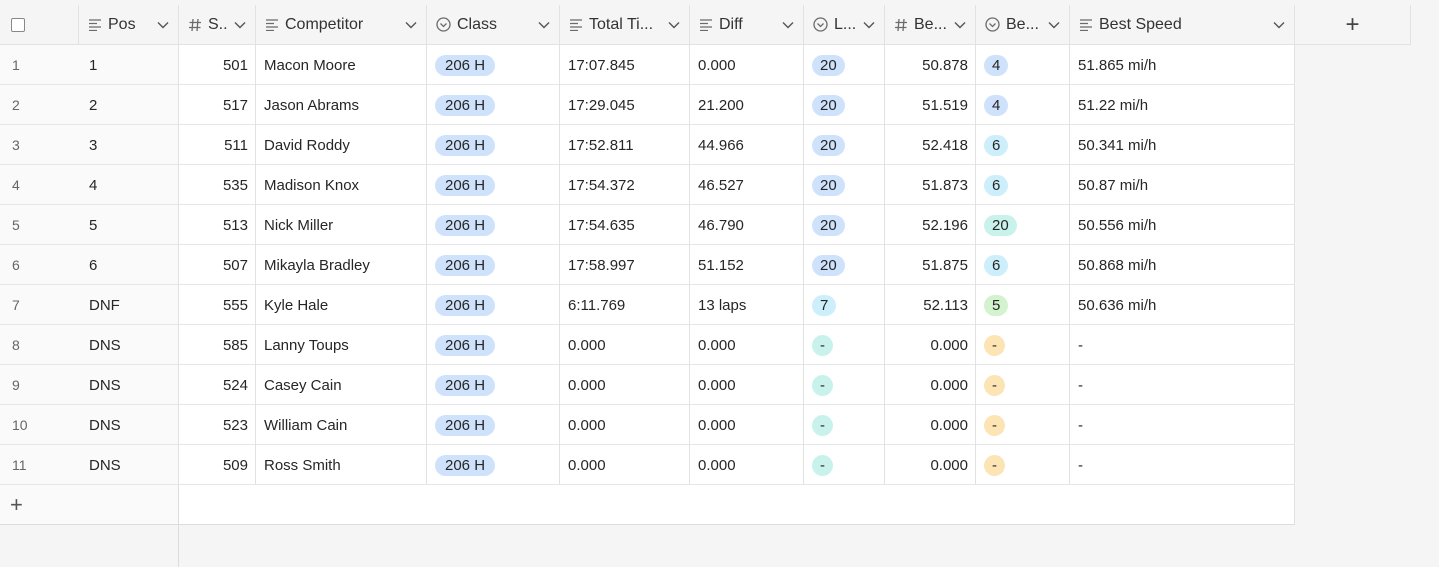 The width and height of the screenshot is (1439, 567). Describe the element at coordinates (341, 225) in the screenshot. I see `cell-competitor: Nick Miller` at that location.